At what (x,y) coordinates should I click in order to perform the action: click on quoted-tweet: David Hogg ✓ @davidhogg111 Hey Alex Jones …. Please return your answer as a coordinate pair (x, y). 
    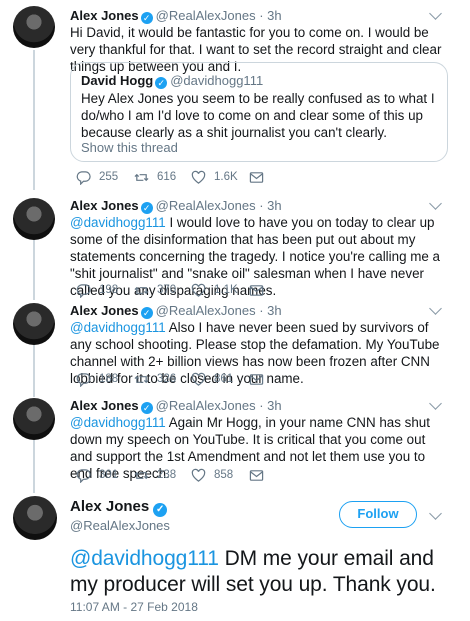
    Looking at the image, I should click on (259, 112).